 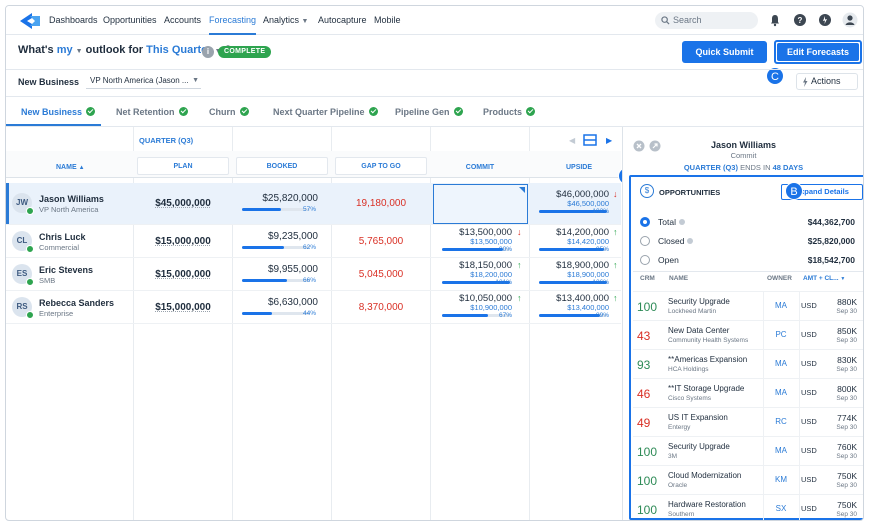 What do you see at coordinates (748, 451) in the screenshot?
I see `opportunity-row: 100 Security Upgrade 3M MA USD 760K Sep 30` at bounding box center [748, 451].